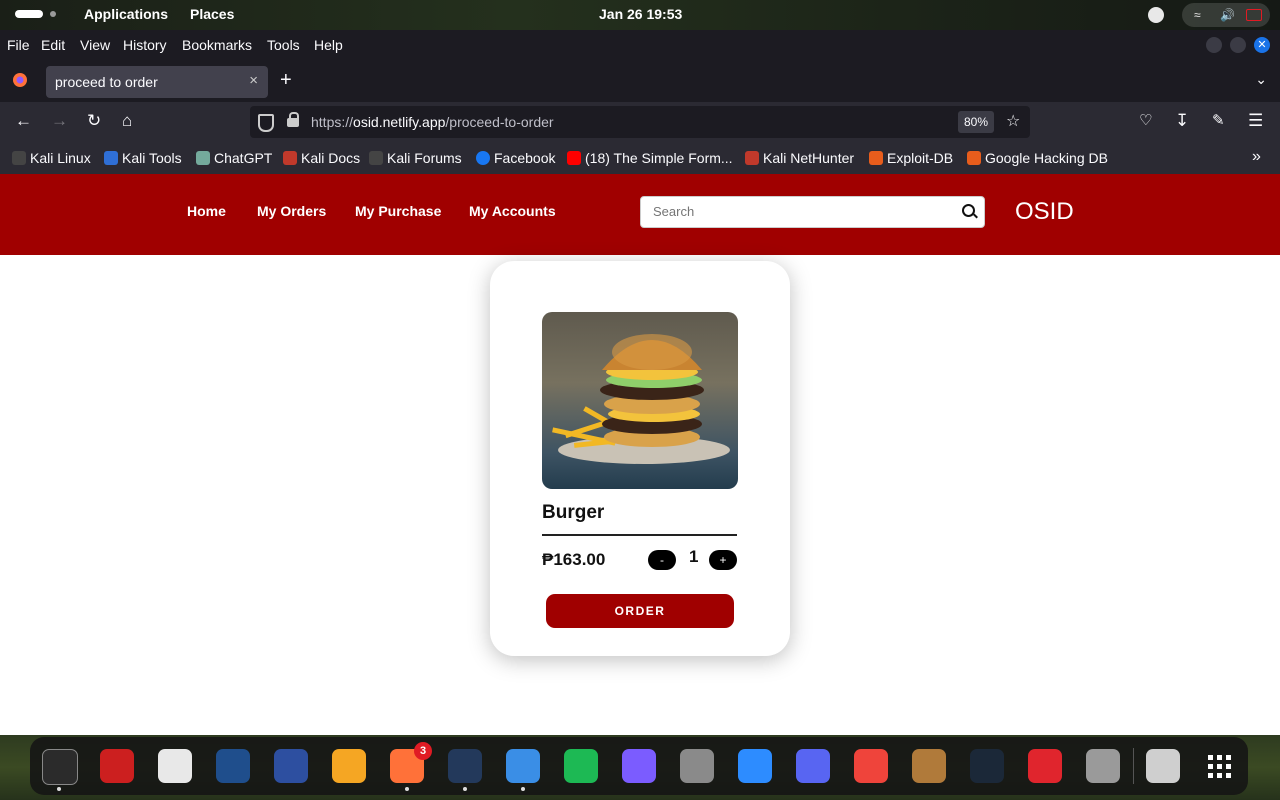 The height and width of the screenshot is (800, 1280). Describe the element at coordinates (18, 45) in the screenshot. I see `menu-file: File` at that location.